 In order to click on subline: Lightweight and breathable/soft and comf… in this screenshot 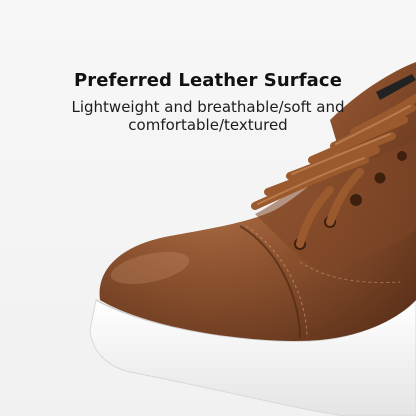, I will do `click(208, 116)`.